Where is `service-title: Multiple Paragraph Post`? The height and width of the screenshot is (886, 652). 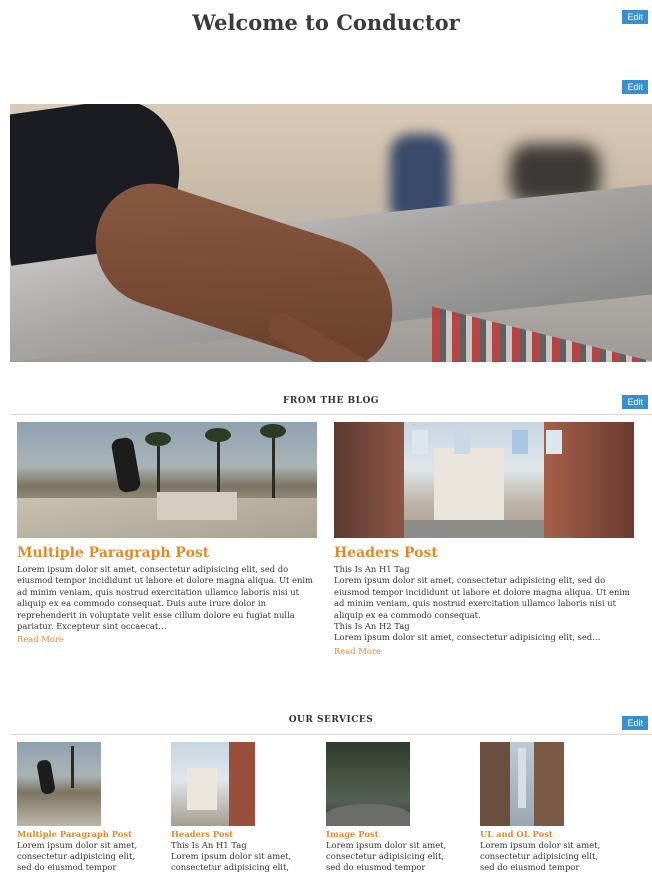
service-title: Multiple Paragraph Post is located at coordinates (89, 834).